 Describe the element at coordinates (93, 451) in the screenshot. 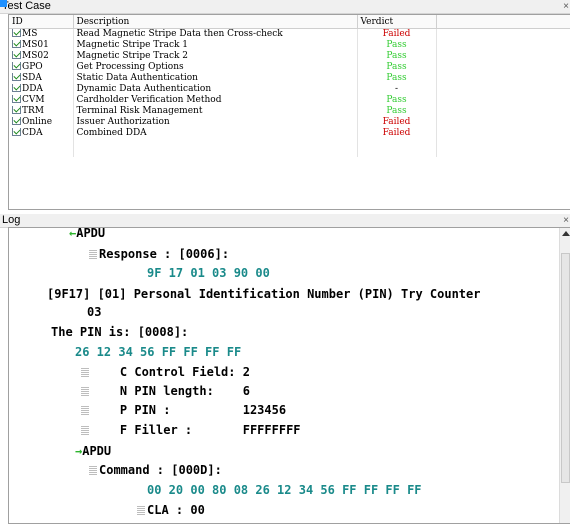

I see `log-apdu-node-2: →APDU` at that location.